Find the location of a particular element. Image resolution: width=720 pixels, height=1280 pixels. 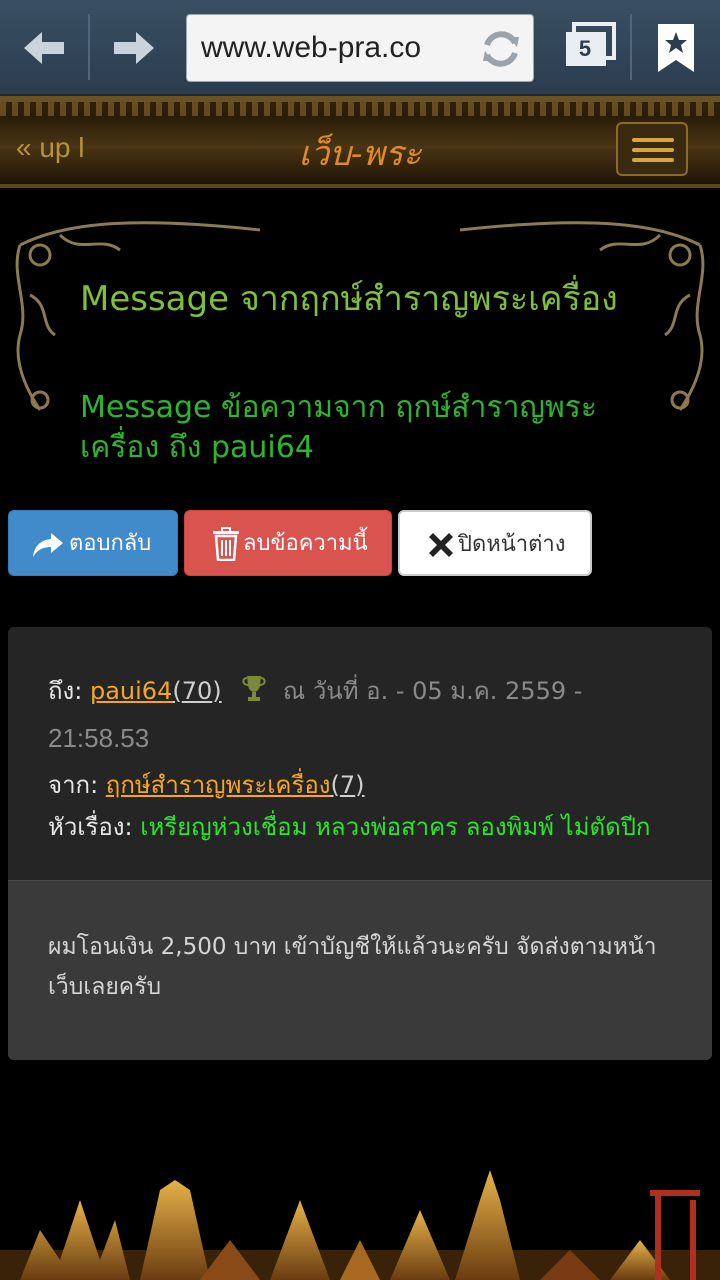

delete-button: ลบข้อความนี้ is located at coordinates (288, 543).